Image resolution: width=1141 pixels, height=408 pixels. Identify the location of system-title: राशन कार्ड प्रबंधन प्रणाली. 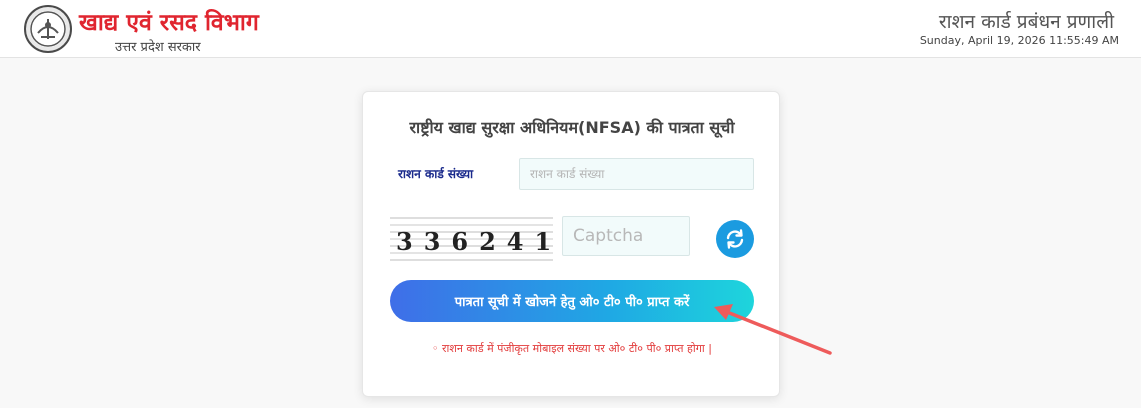
(1026, 22).